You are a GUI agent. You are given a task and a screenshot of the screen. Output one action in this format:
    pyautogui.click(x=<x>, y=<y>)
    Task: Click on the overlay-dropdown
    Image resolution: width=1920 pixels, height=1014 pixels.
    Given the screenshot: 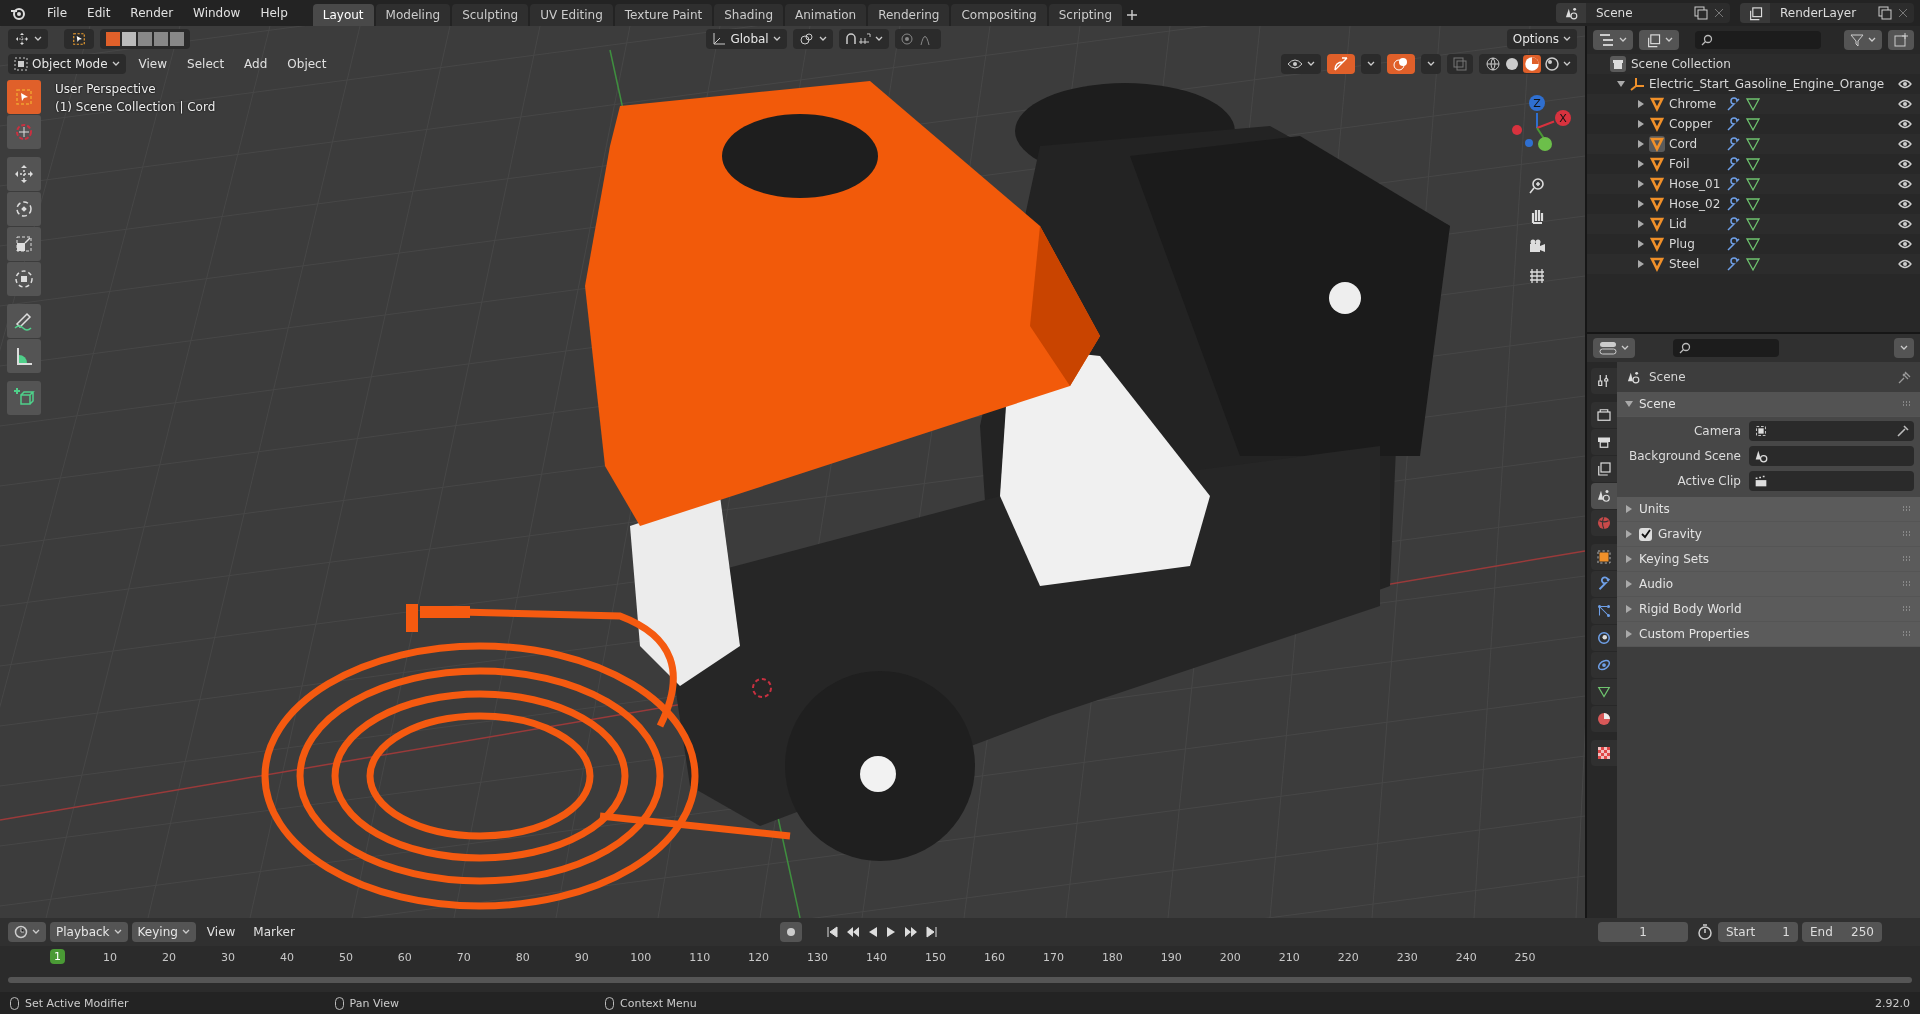 What is the action you would take?
    pyautogui.click(x=1431, y=63)
    